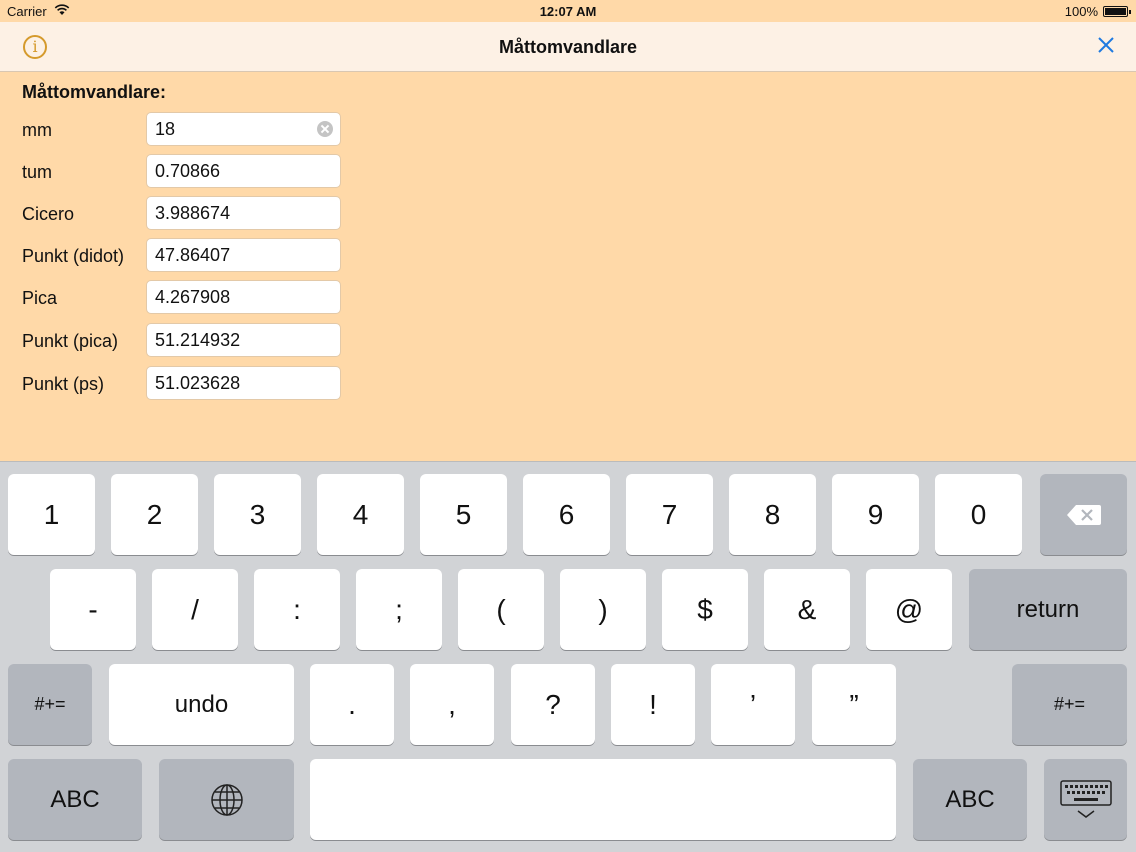 This screenshot has width=1136, height=852. What do you see at coordinates (243, 129) in the screenshot?
I see `mm-input` at bounding box center [243, 129].